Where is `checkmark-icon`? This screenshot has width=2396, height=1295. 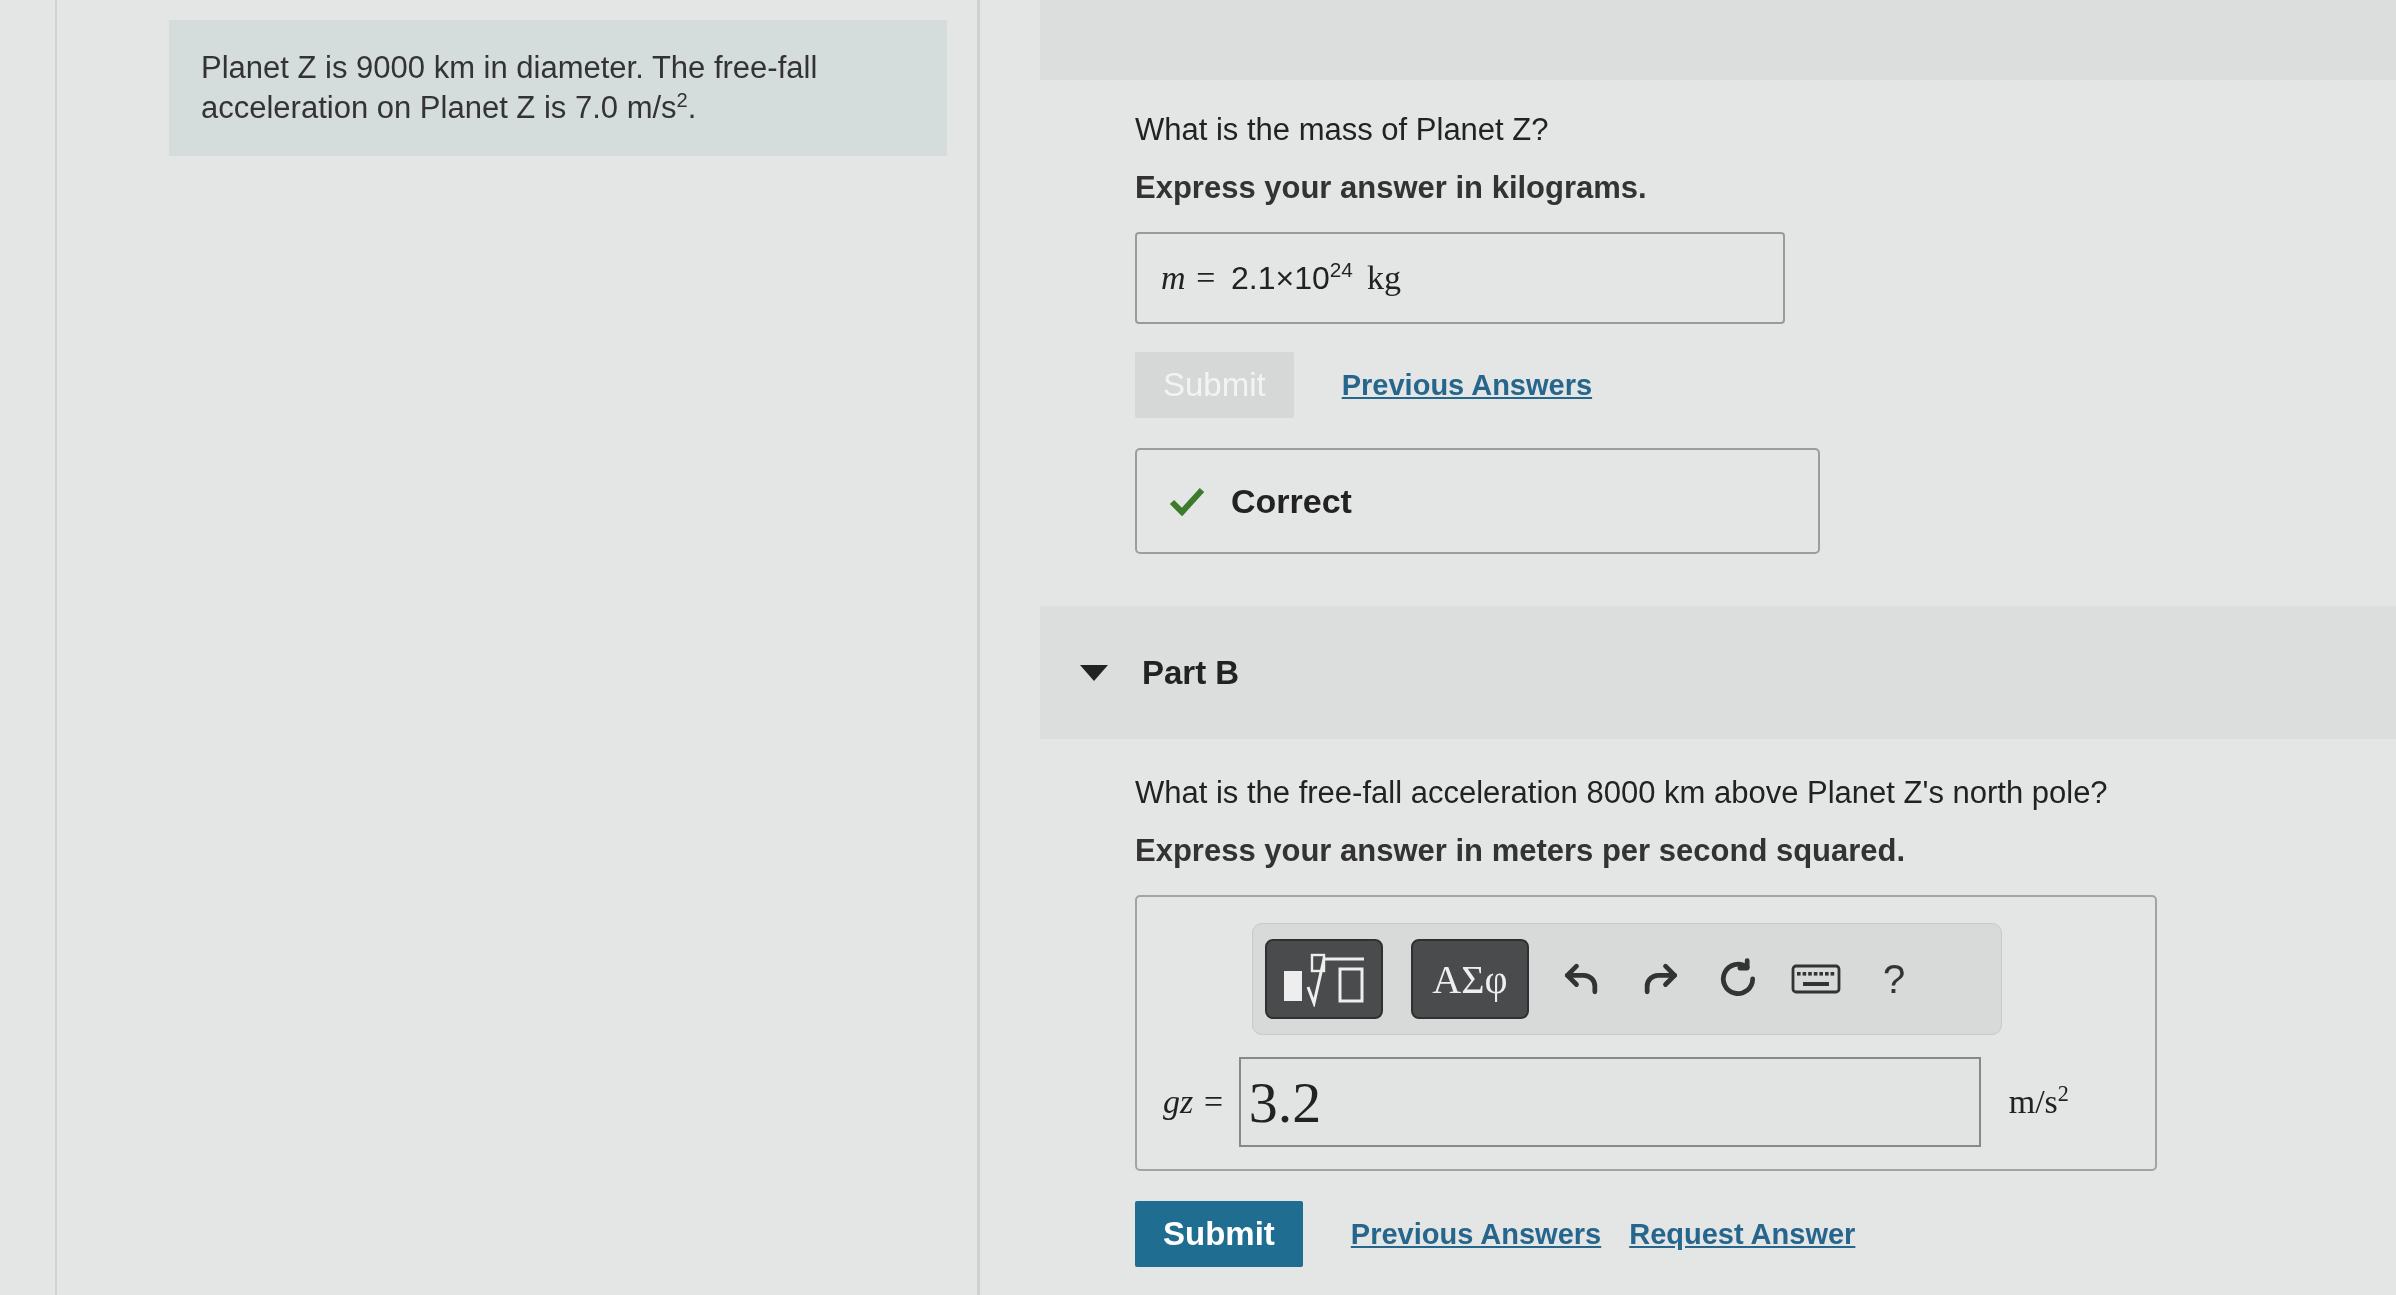 checkmark-icon is located at coordinates (1187, 501).